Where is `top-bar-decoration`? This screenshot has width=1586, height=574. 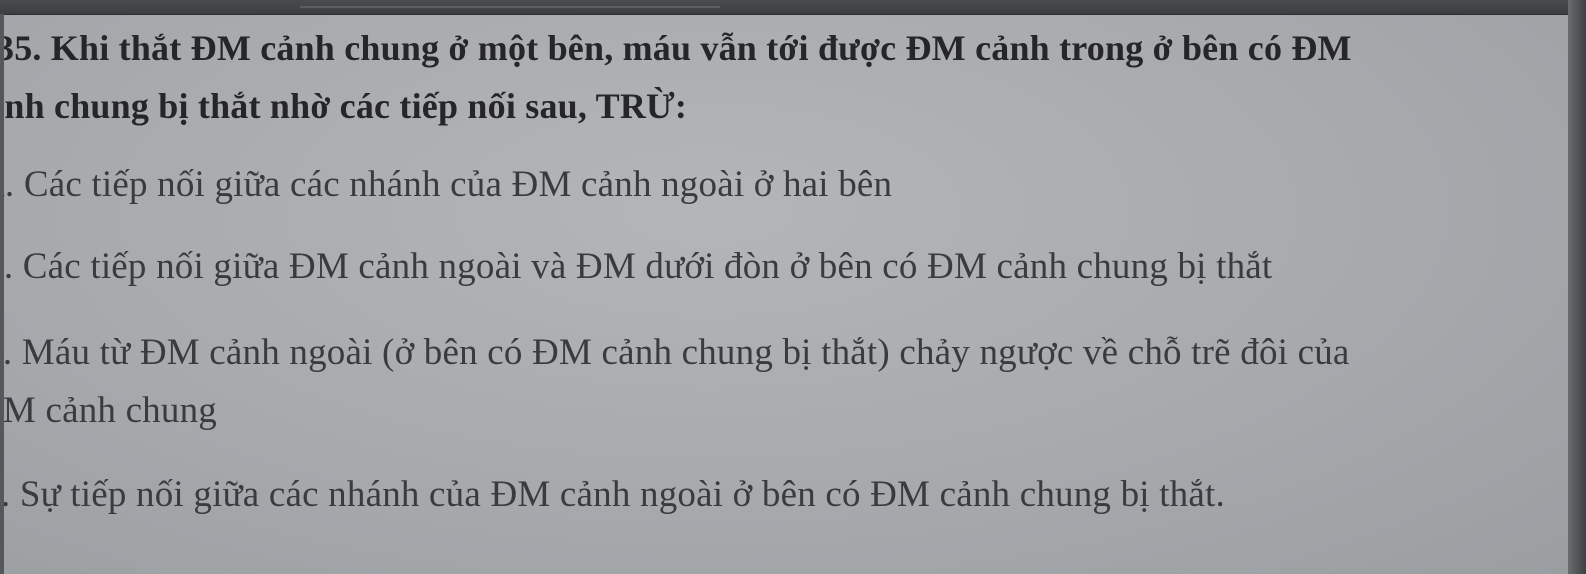 top-bar-decoration is located at coordinates (510, 4).